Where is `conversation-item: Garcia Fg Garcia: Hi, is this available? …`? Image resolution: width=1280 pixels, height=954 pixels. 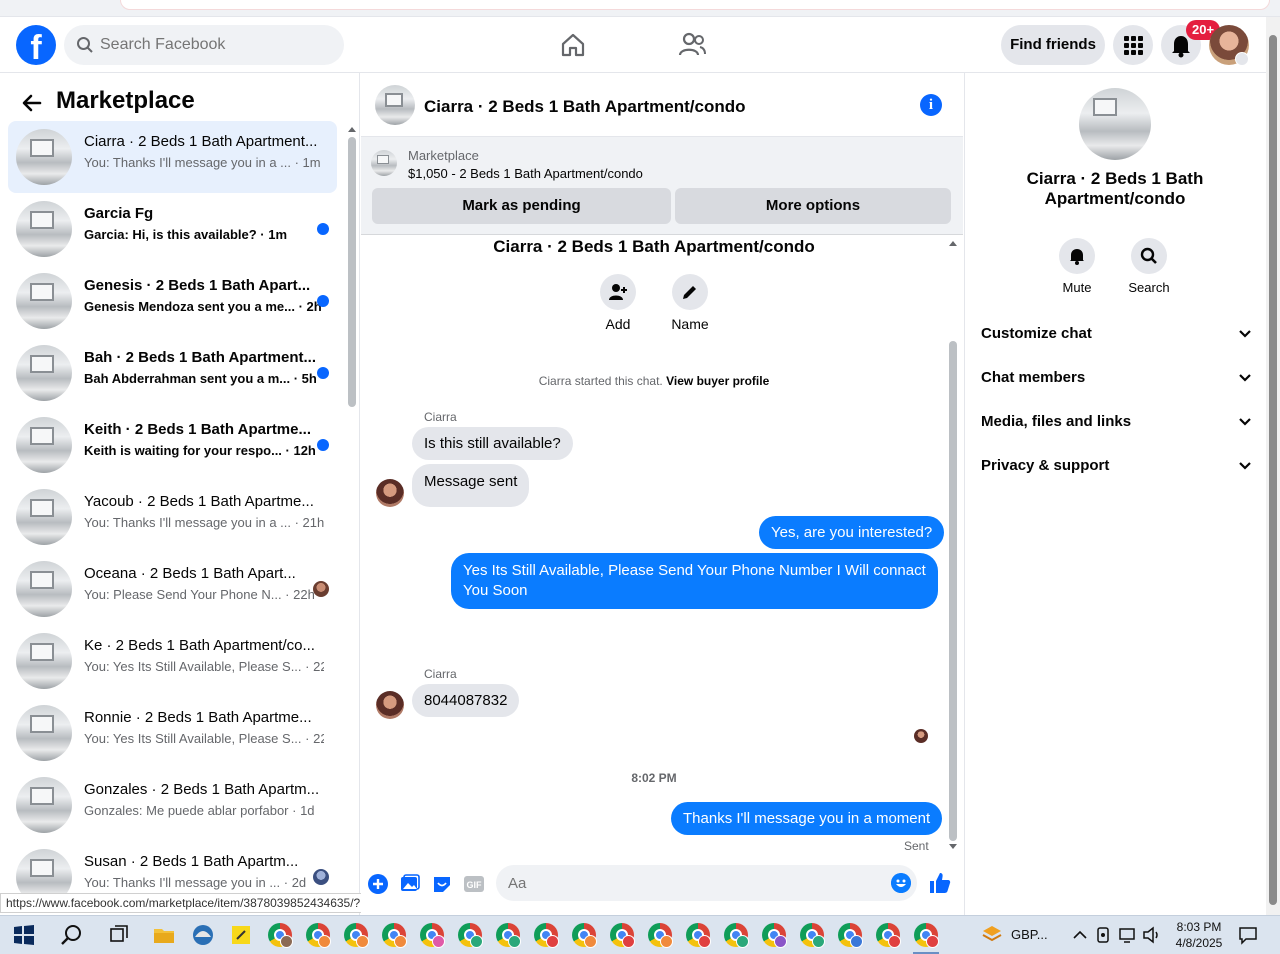
conversation-item: Garcia Fg Garcia: Hi, is this available? … is located at coordinates (172, 229).